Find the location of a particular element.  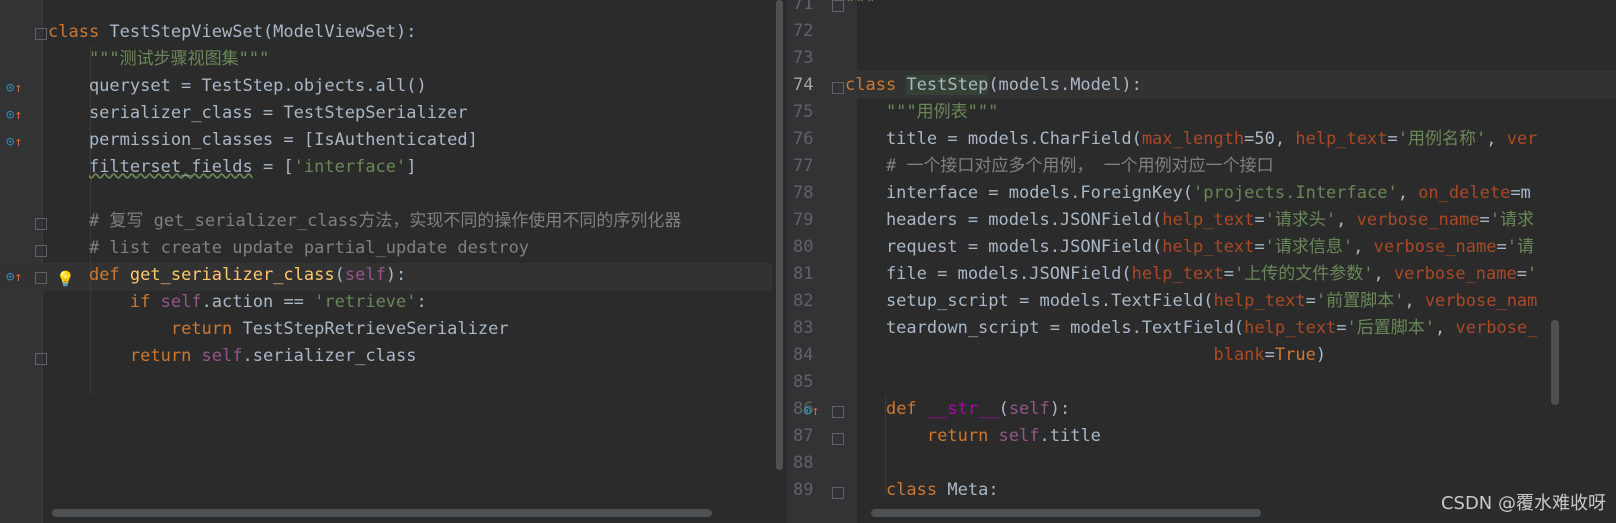

line-number: 73 is located at coordinates (803, 58).